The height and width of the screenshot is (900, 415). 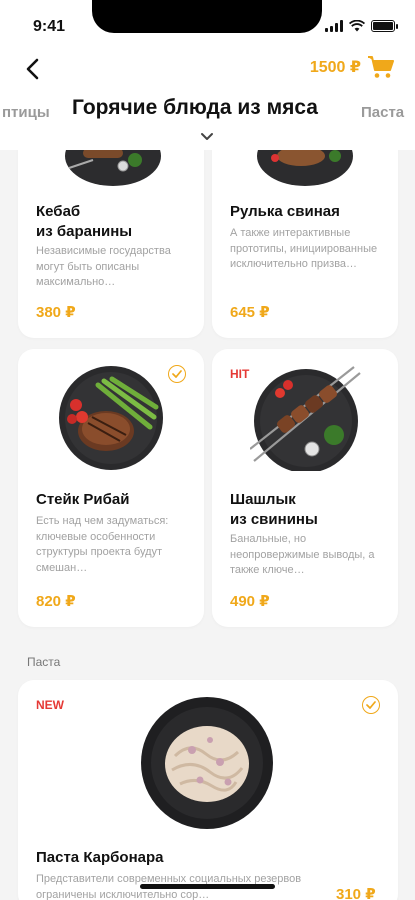 What do you see at coordinates (84, 221) in the screenshot?
I see `product-title: Кебаб из баранины` at bounding box center [84, 221].